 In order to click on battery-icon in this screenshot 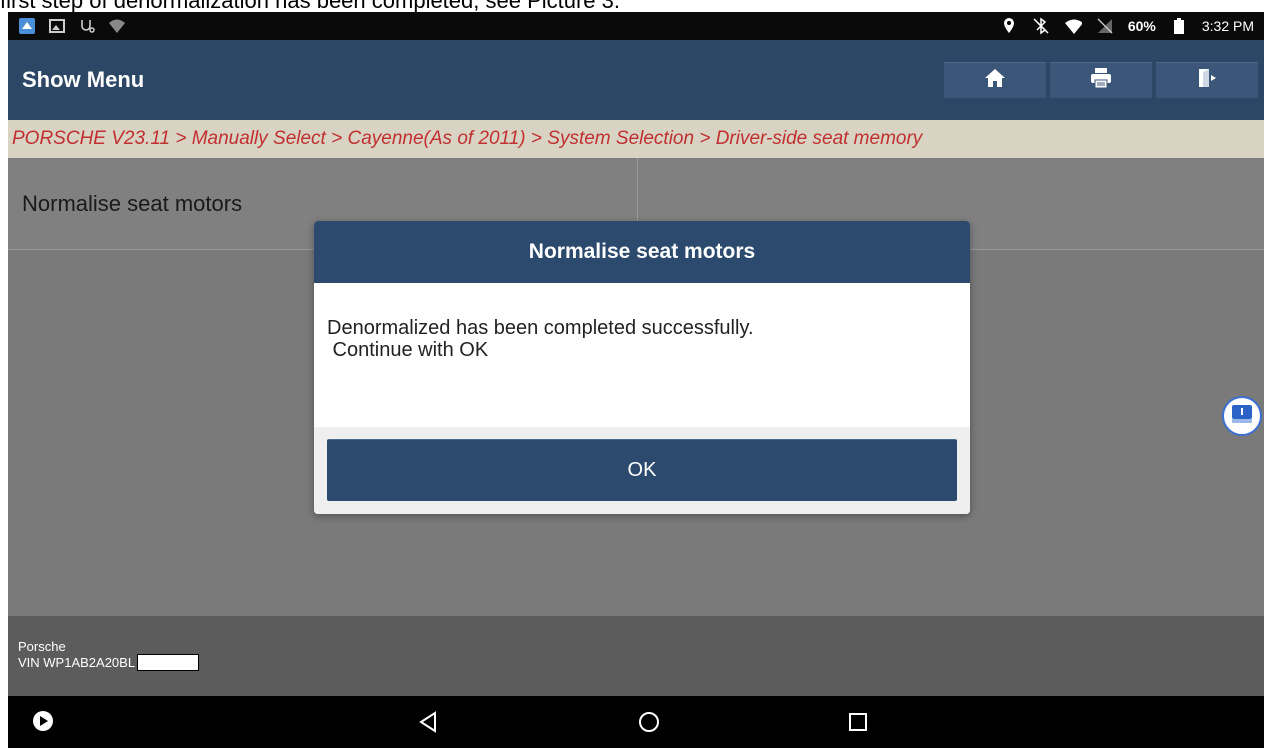, I will do `click(1179, 26)`.